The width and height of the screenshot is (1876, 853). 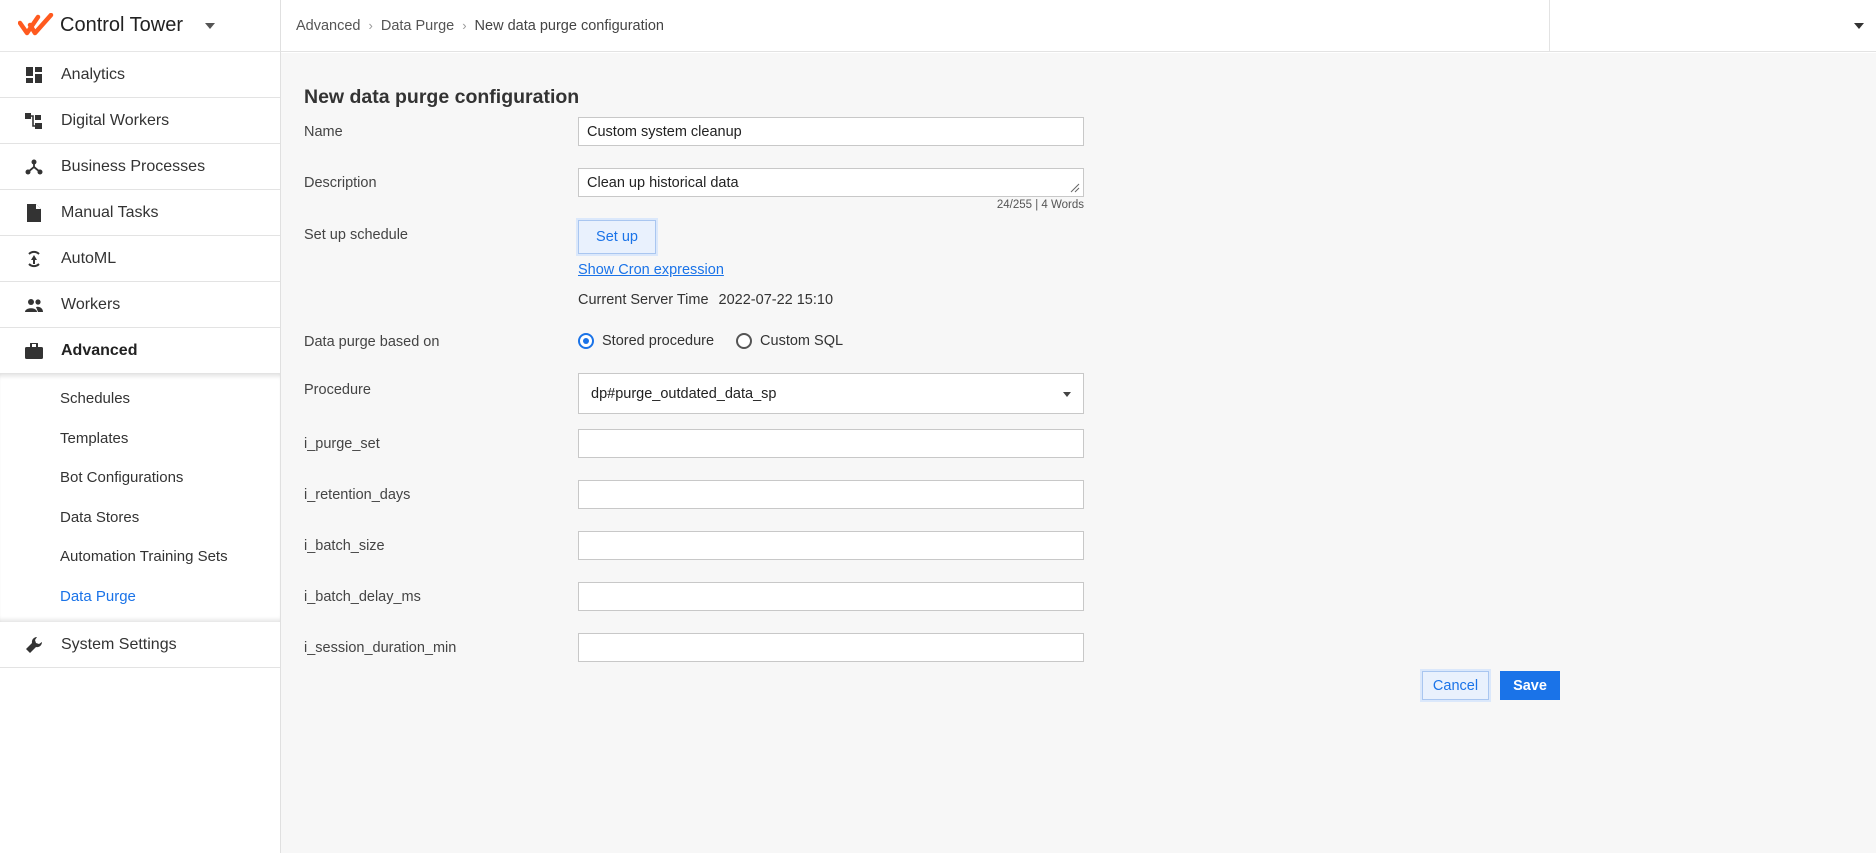 What do you see at coordinates (340, 183) in the screenshot?
I see `description-label: Description` at bounding box center [340, 183].